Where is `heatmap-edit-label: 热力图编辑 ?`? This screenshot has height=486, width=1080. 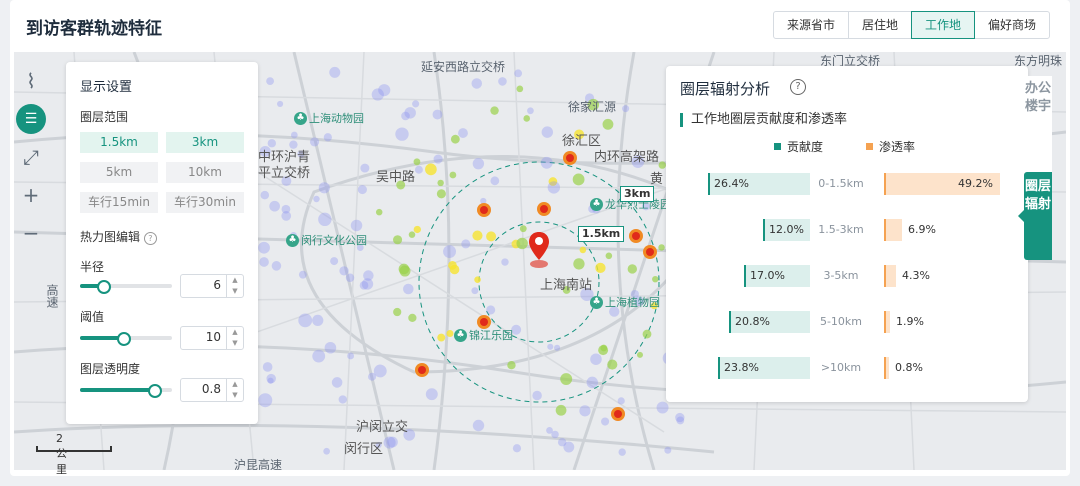 heatmap-edit-label: 热力图编辑 ? is located at coordinates (118, 236).